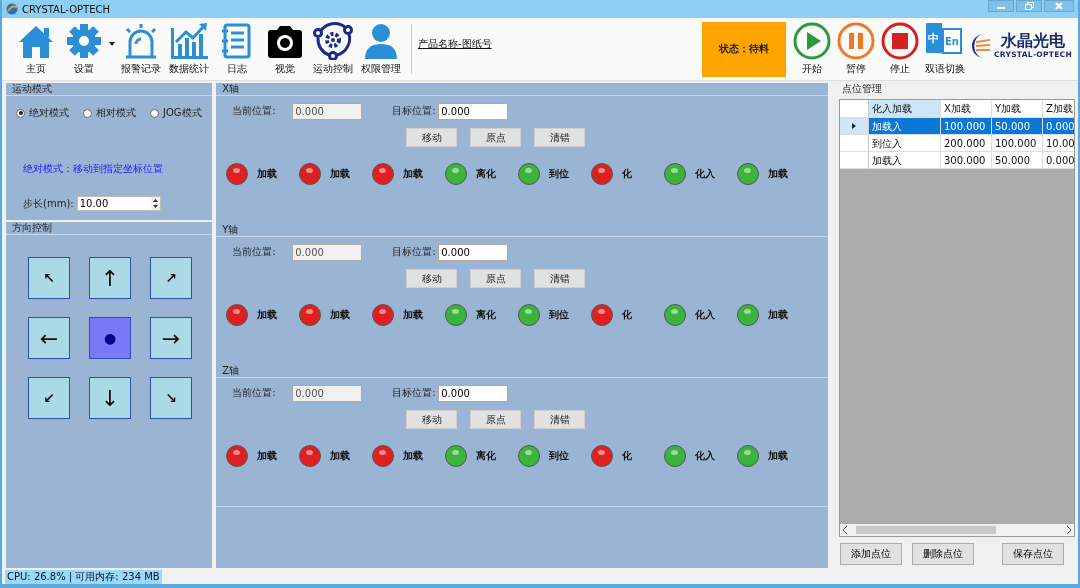  Describe the element at coordinates (110, 278) in the screenshot. I see `arrow-button: ↑` at that location.